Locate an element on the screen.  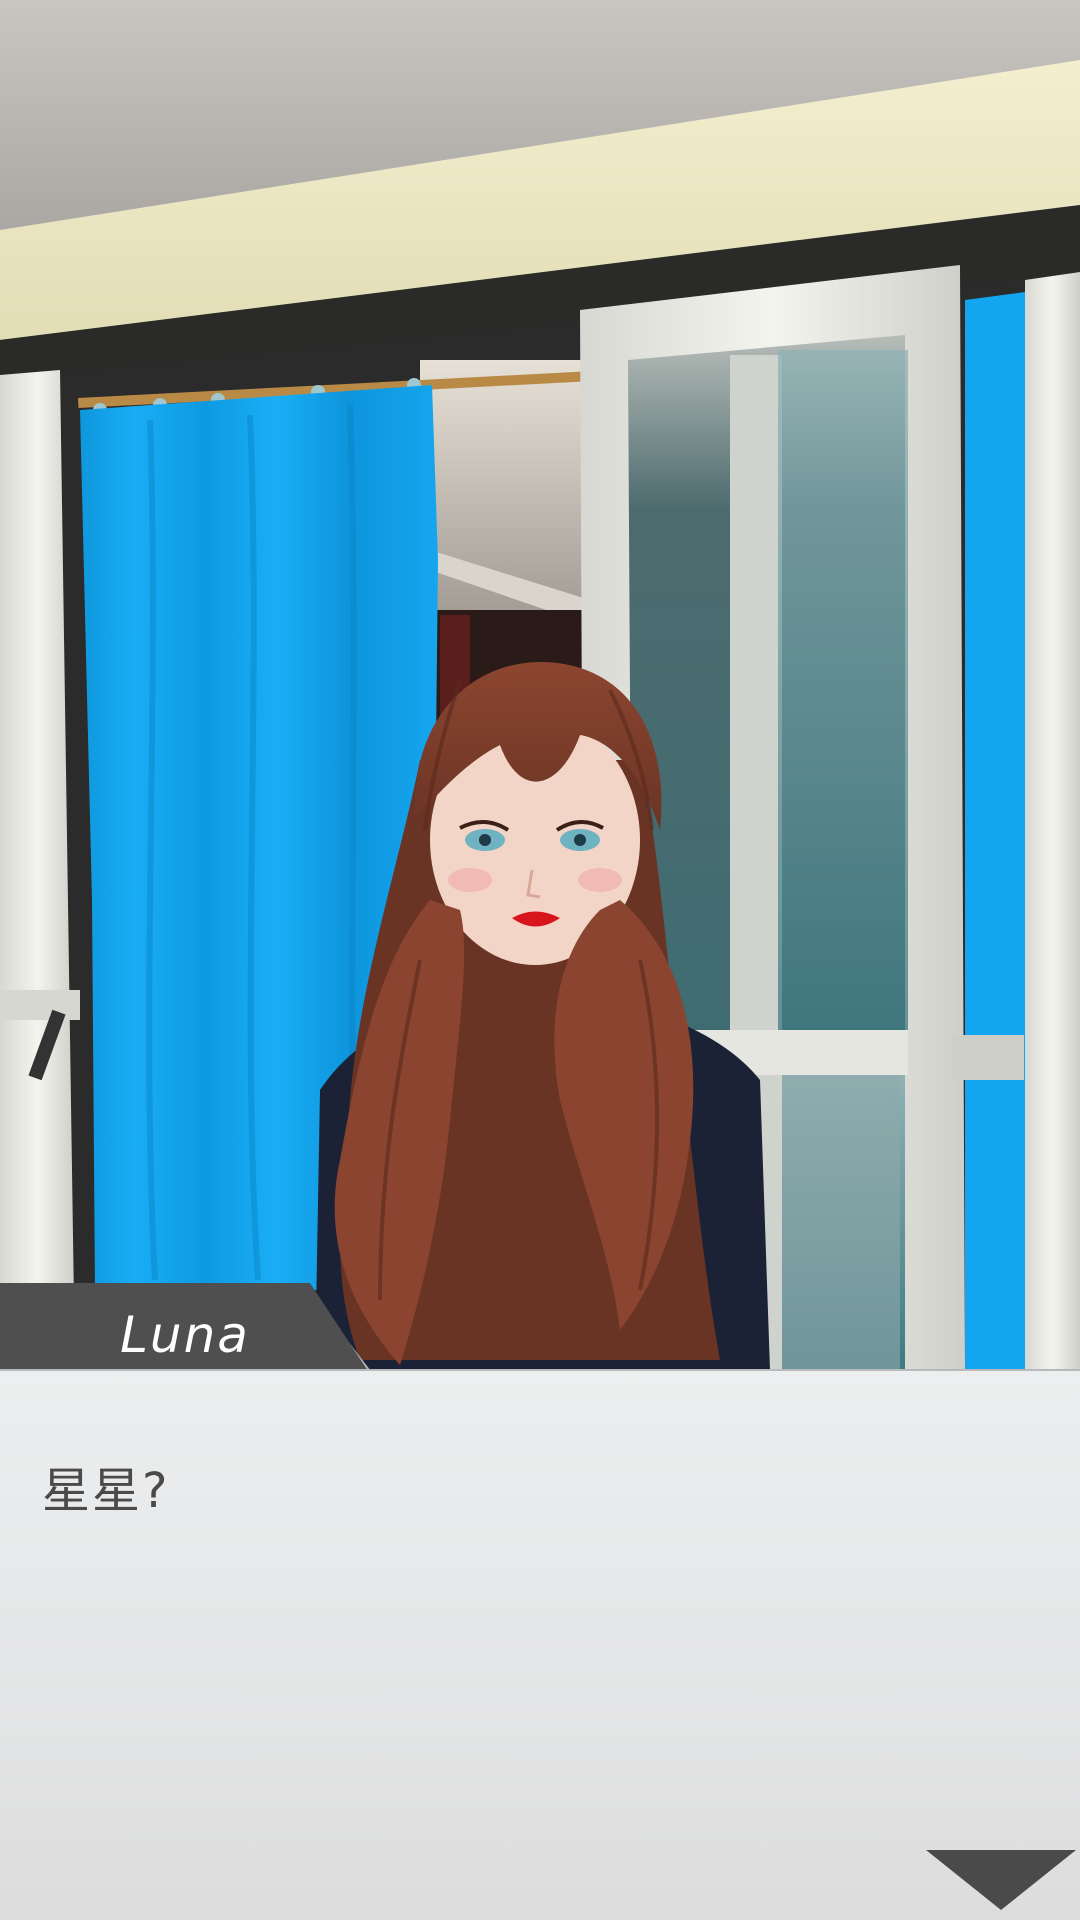
dialogue-text: 星星? is located at coordinates (106, 1491).